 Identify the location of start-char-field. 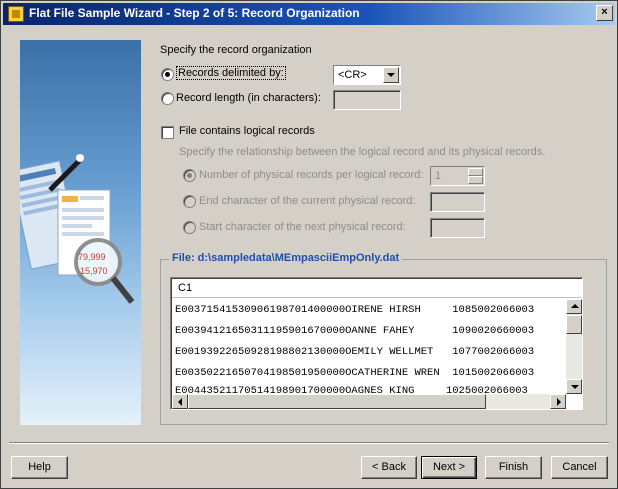
(457, 228).